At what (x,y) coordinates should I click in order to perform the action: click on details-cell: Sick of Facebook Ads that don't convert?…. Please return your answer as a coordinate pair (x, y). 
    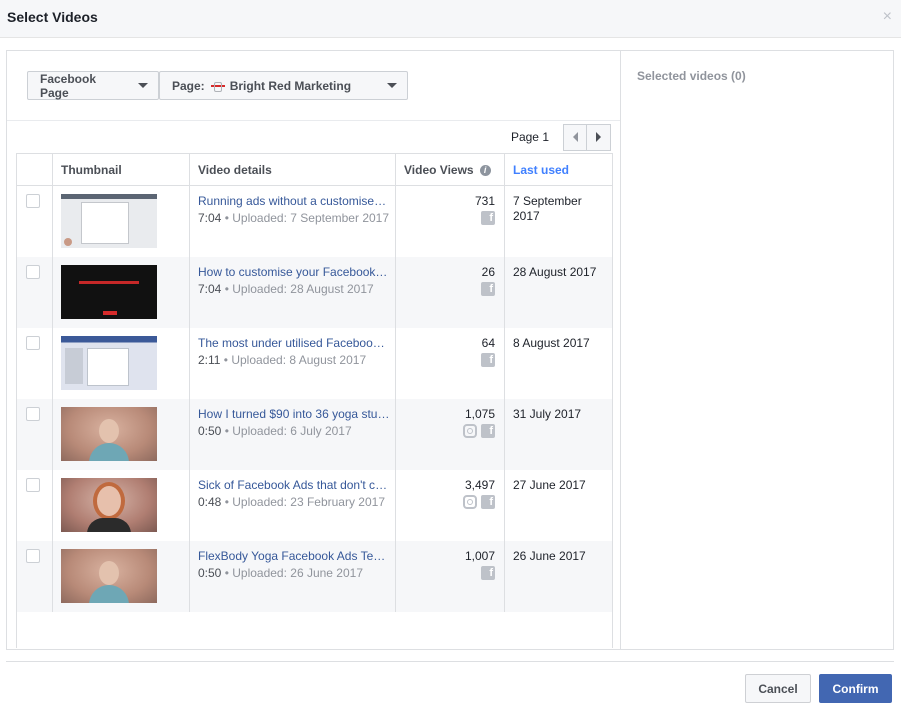
    Looking at the image, I should click on (292, 505).